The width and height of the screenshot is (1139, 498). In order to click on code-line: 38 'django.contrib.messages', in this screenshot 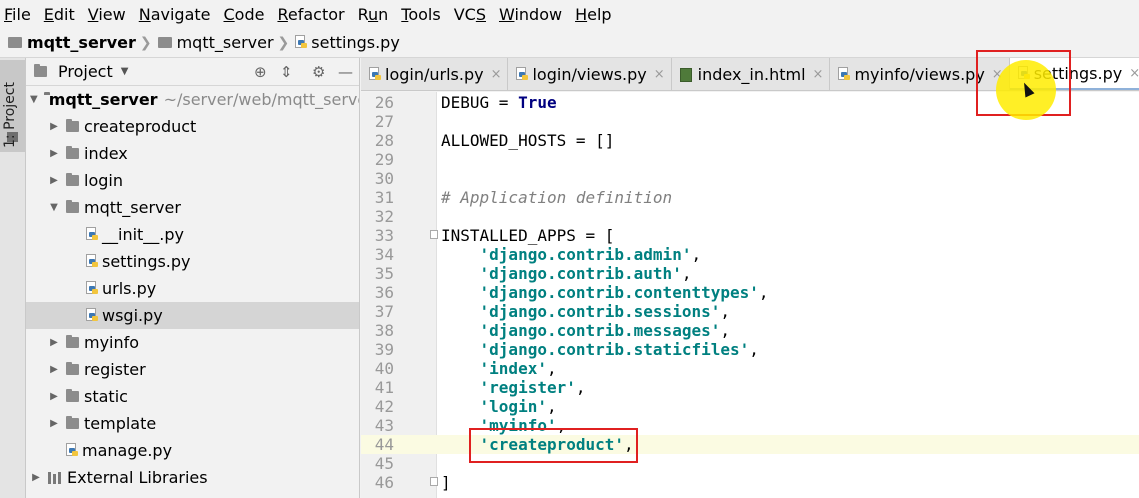, I will do `click(750, 330)`.